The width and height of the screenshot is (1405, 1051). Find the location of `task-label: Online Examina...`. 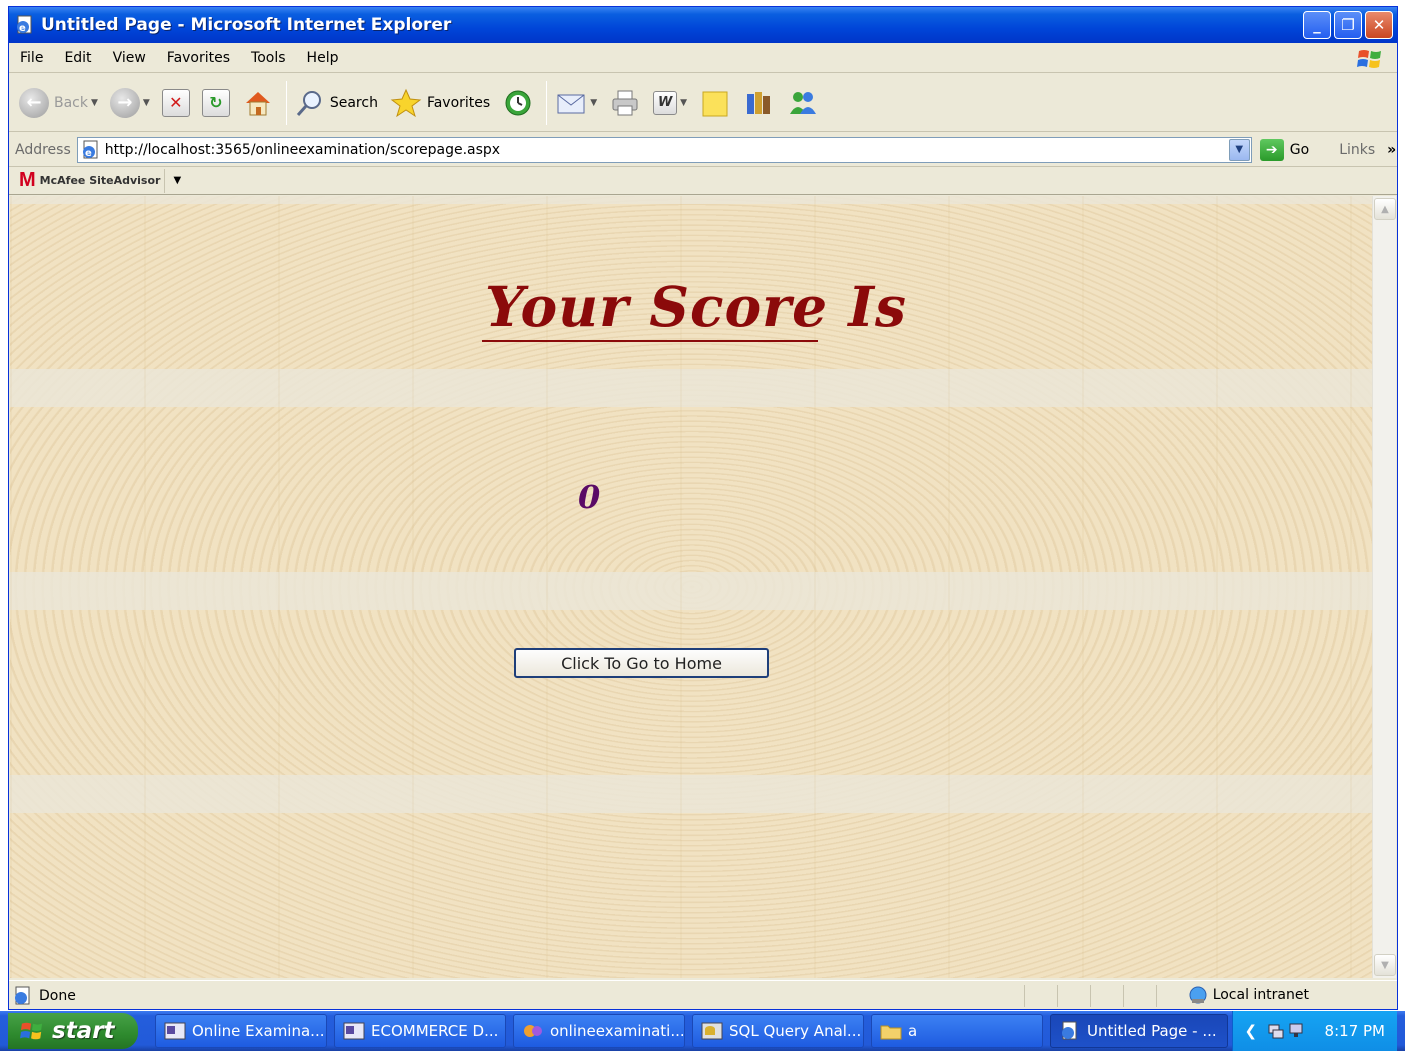

task-label: Online Examina... is located at coordinates (258, 1031).